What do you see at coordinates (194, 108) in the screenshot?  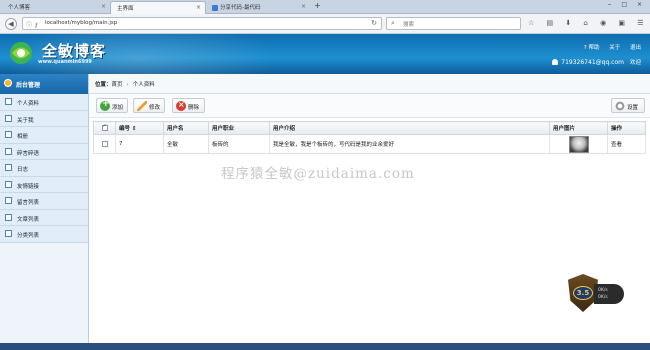 I see `delete-label: 删除` at bounding box center [194, 108].